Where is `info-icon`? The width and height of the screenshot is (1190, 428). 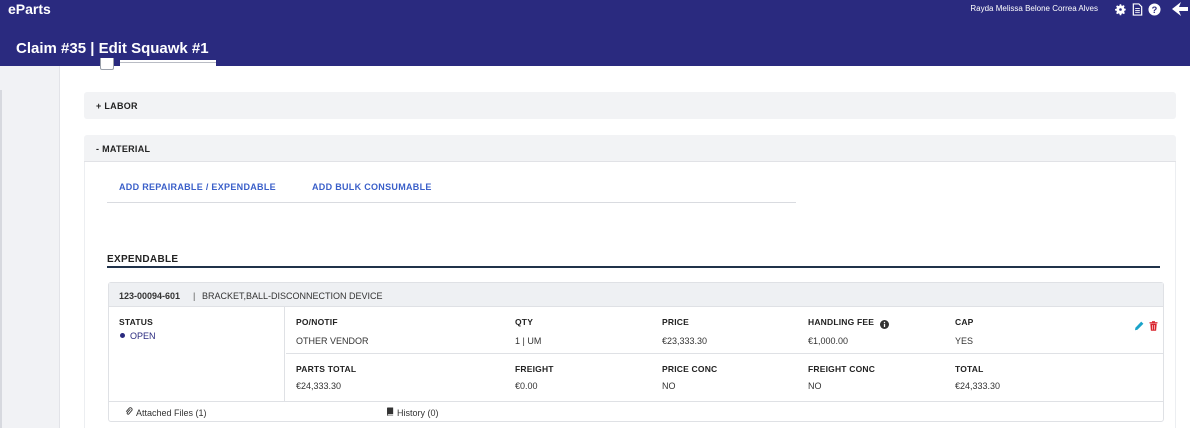 info-icon is located at coordinates (884, 325).